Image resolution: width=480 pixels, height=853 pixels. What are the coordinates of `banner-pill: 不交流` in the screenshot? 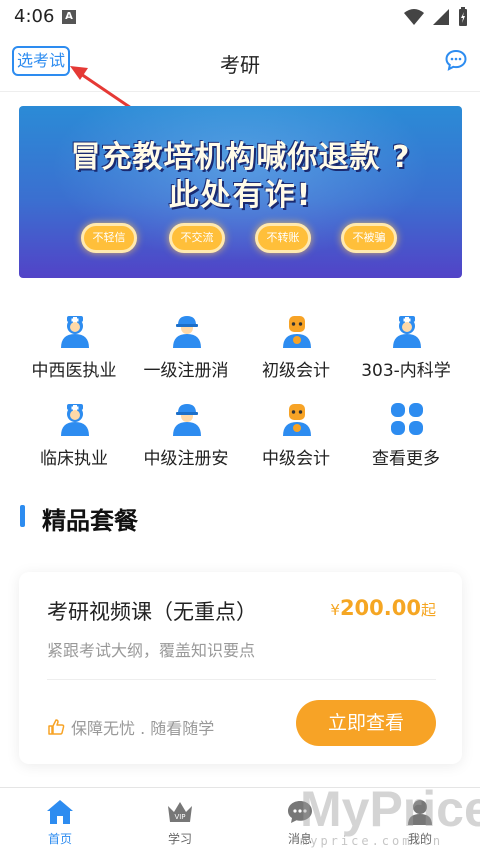 It's located at (197, 238).